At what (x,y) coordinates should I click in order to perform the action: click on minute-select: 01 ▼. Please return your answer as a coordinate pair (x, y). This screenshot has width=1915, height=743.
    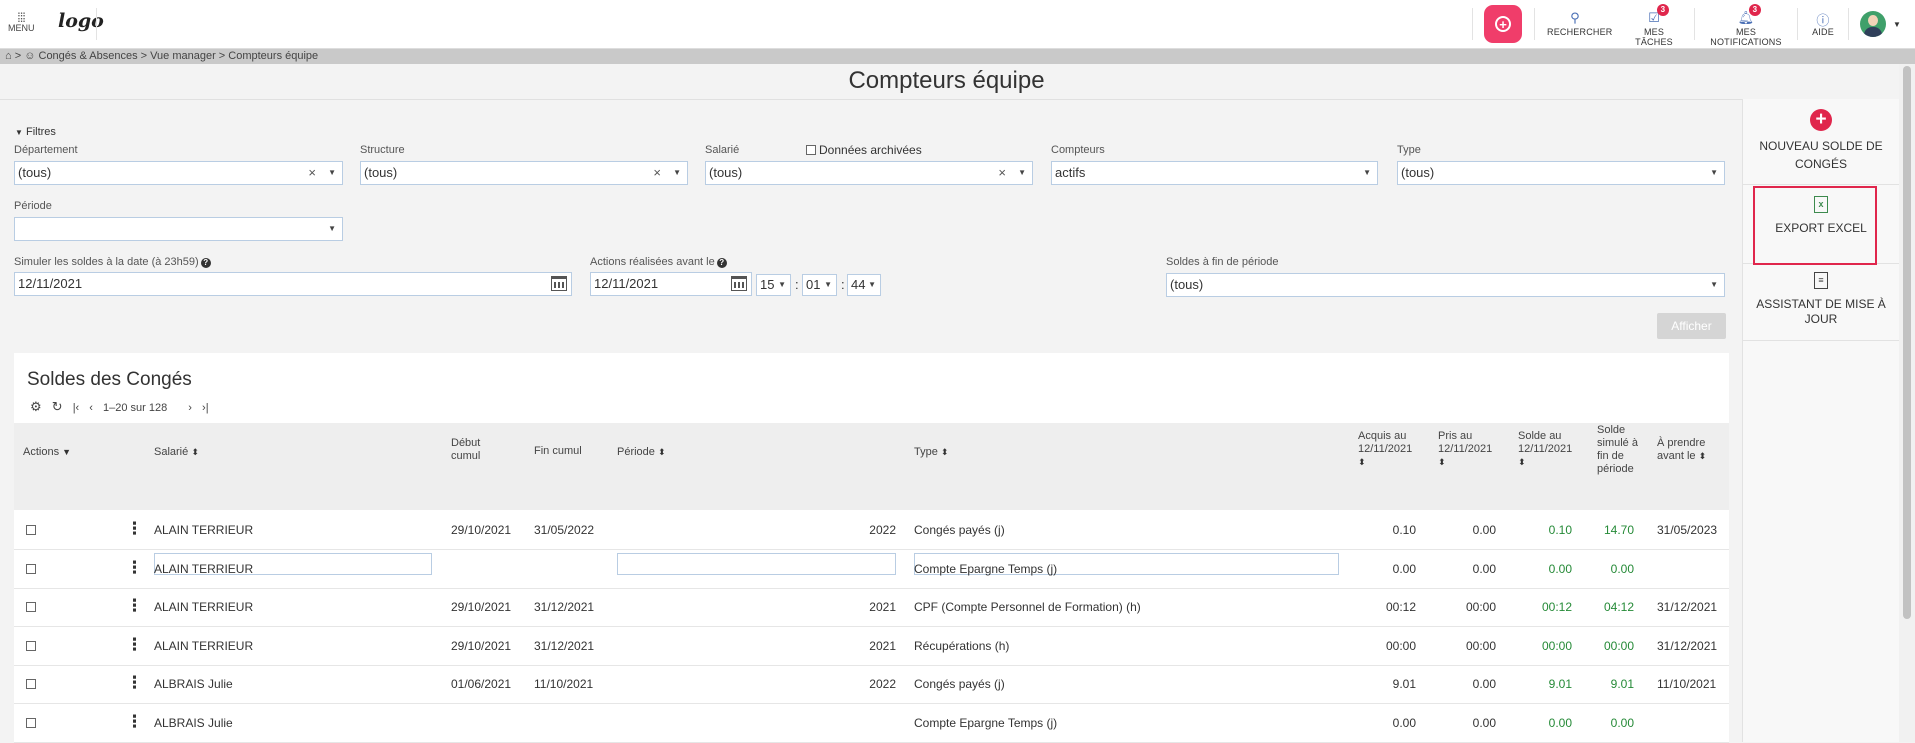
    Looking at the image, I should click on (819, 285).